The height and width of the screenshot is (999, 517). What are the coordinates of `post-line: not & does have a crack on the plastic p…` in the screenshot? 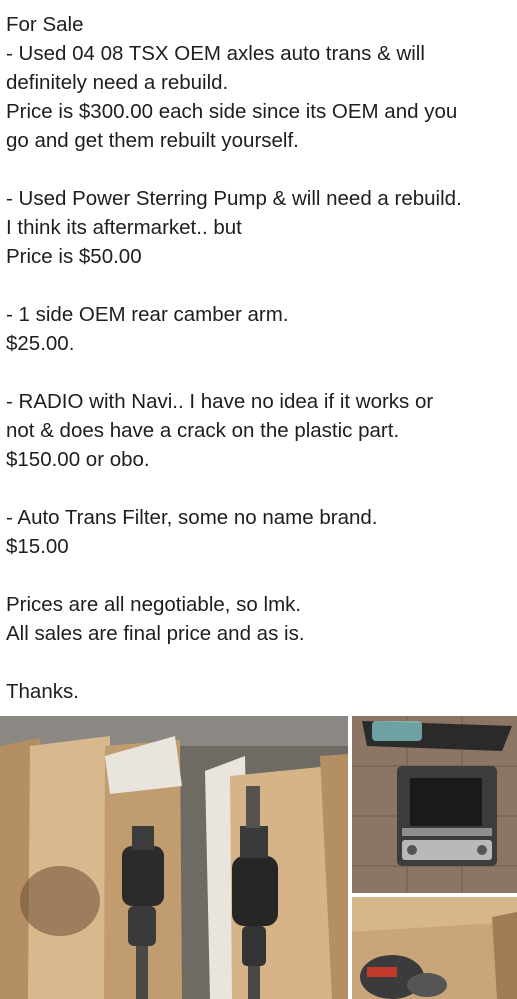 It's located at (203, 430).